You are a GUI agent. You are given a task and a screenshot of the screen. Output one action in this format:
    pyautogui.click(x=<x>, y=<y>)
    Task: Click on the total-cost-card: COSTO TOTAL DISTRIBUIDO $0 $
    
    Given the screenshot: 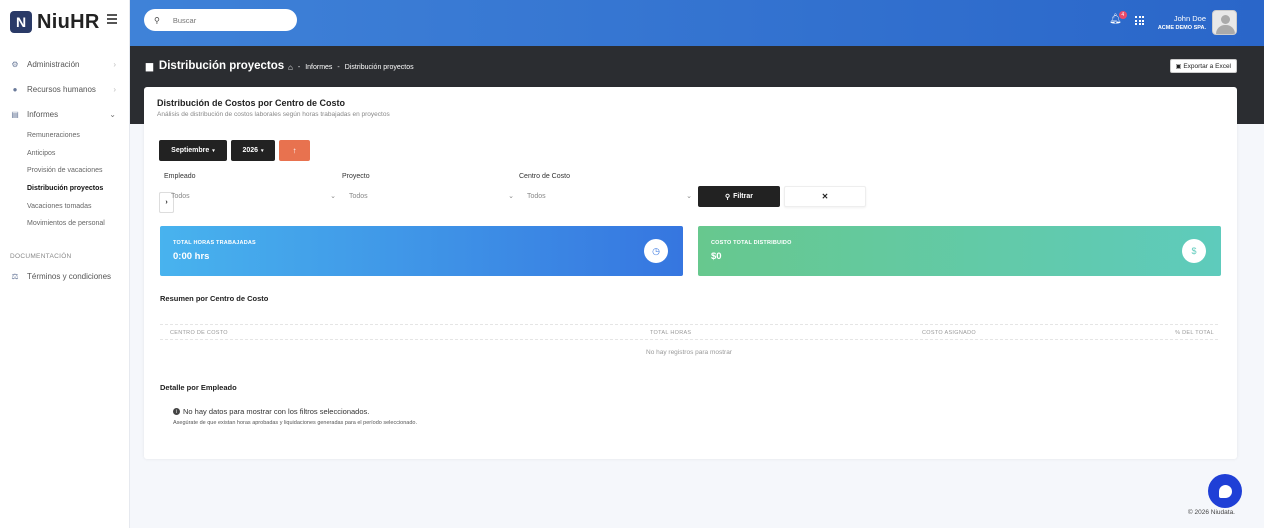 What is the action you would take?
    pyautogui.click(x=959, y=251)
    